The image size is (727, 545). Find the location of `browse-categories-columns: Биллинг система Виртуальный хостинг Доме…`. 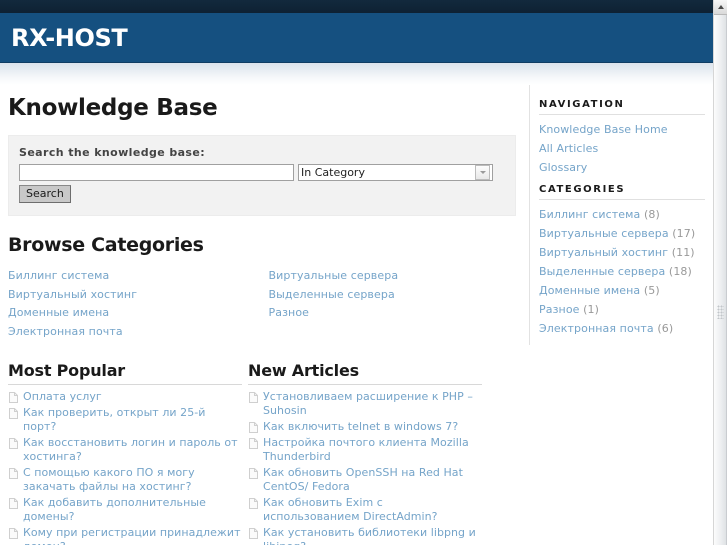

browse-categories-columns: Биллинг система Виртуальный хостинг Доме… is located at coordinates (268, 304).